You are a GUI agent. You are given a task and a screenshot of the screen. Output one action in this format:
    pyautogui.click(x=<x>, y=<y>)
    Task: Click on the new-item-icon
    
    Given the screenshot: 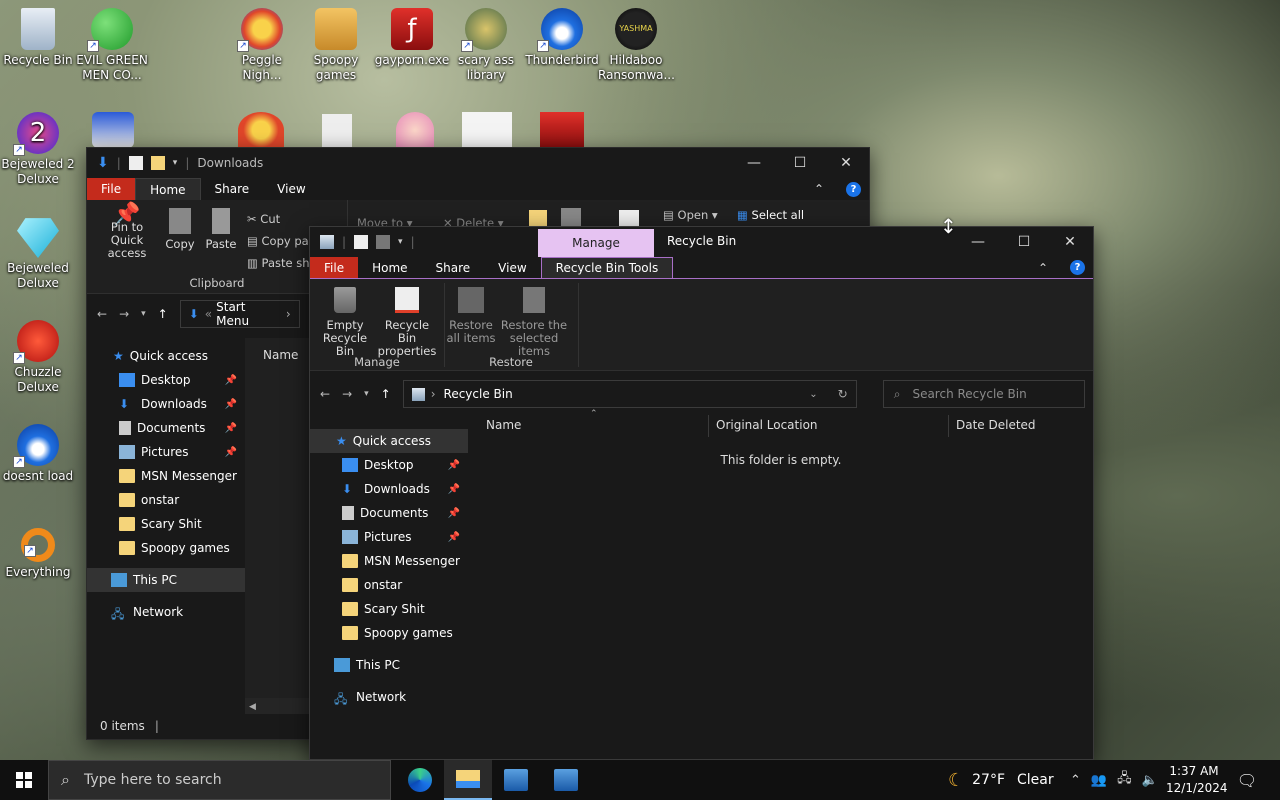 What is the action you would take?
    pyautogui.click(x=571, y=217)
    